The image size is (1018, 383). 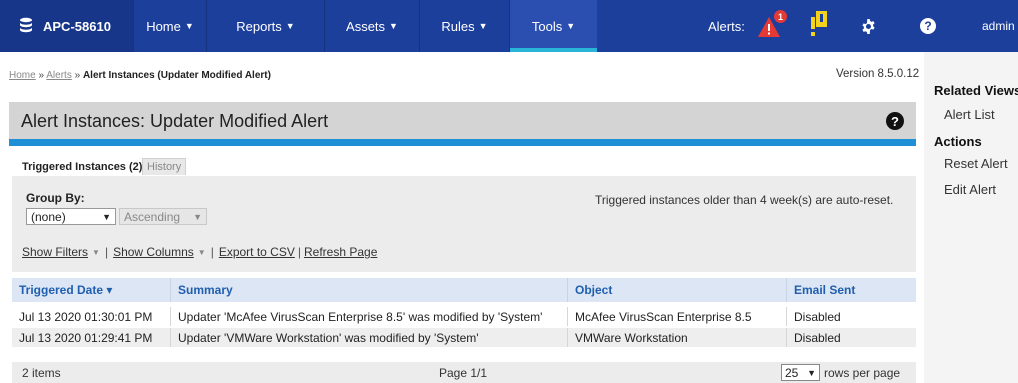 I want to click on user-menu: admin, so click(x=998, y=26).